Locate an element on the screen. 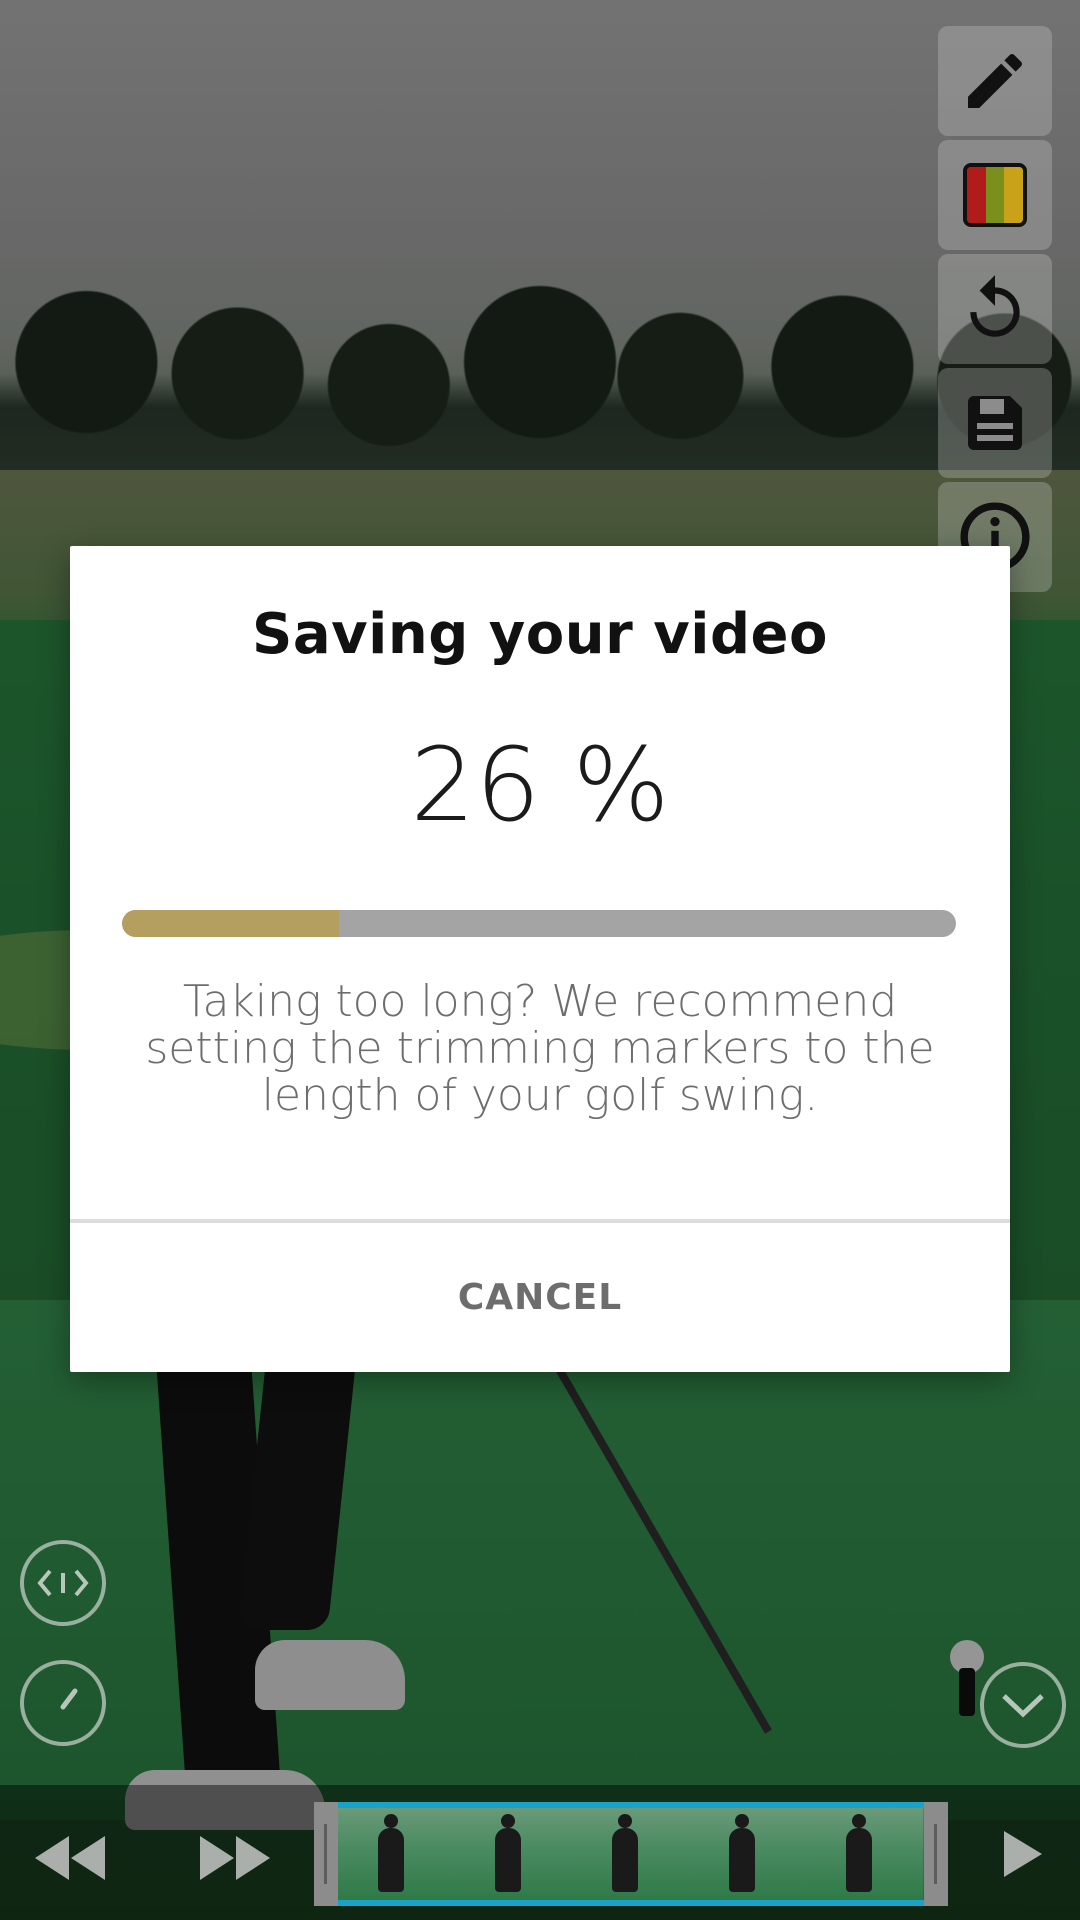  expand-button is located at coordinates (1023, 1705).